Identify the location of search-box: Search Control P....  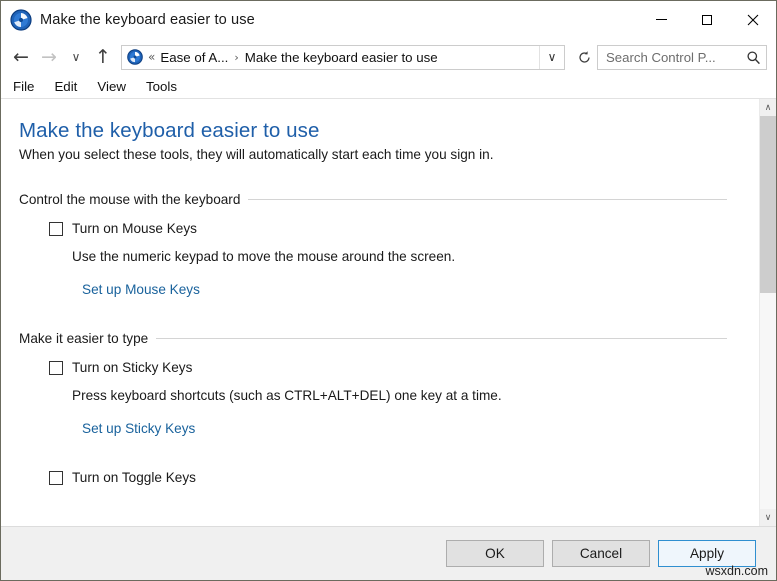
(682, 57).